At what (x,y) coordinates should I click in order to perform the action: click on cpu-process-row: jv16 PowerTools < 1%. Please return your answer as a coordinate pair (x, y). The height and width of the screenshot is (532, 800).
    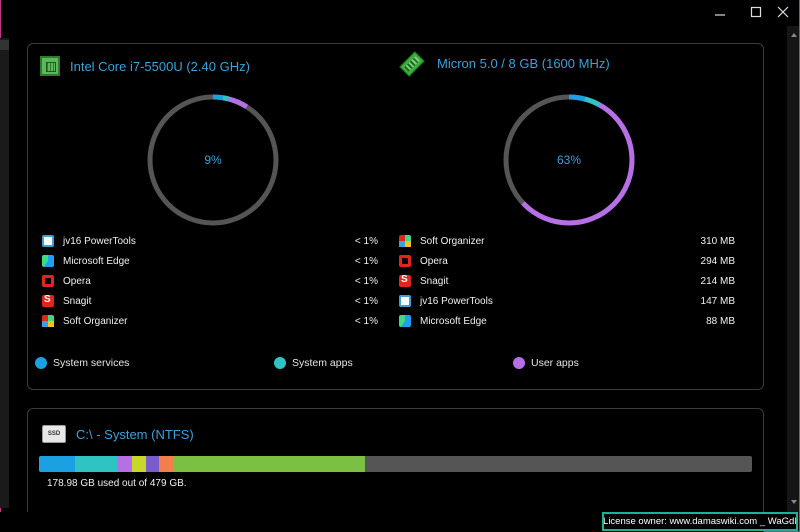
    Looking at the image, I should click on (210, 241).